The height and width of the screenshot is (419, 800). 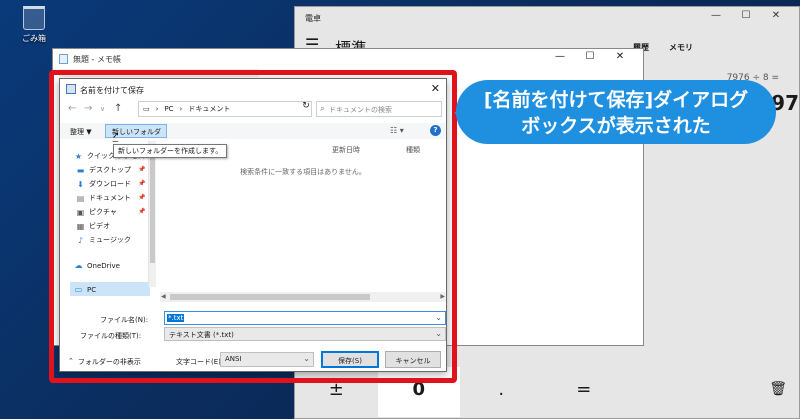 I want to click on decimal-key: ., so click(x=501, y=392).